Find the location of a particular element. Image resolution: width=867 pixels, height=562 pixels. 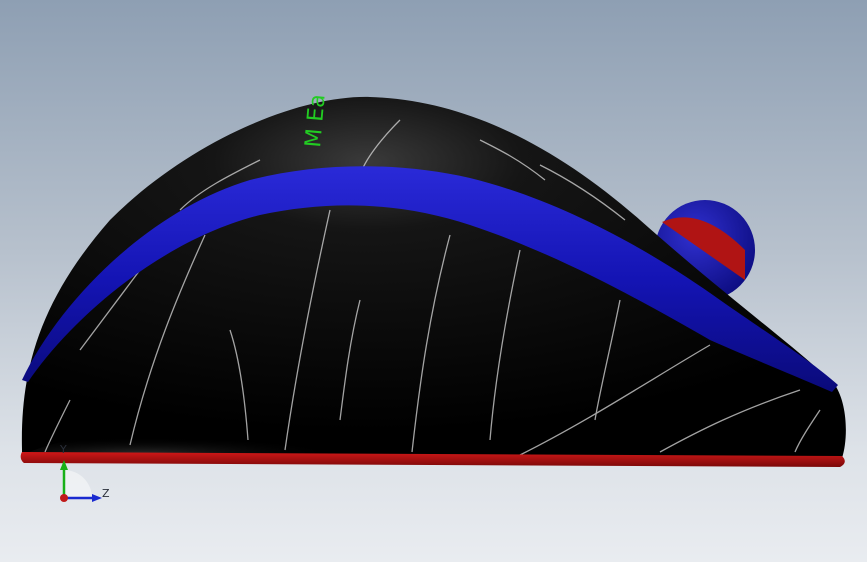

z-axis-label: Z is located at coordinates (106, 493).